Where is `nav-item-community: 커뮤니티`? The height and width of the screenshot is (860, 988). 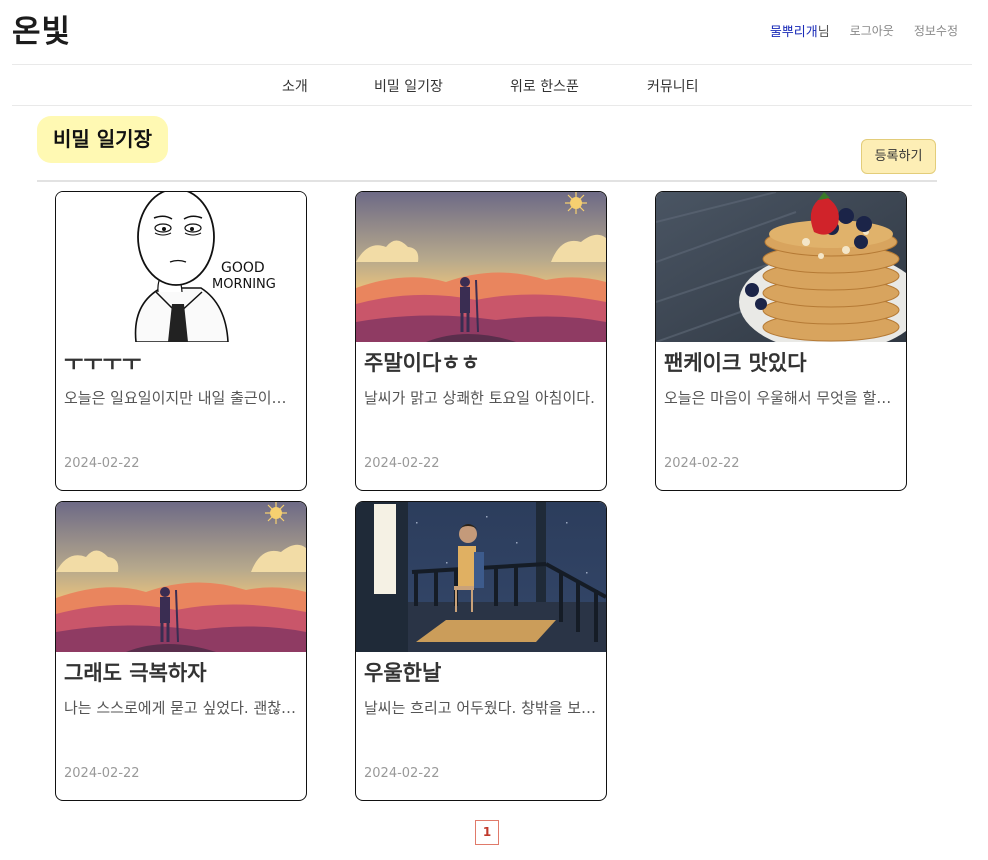
nav-item-community: 커뮤니티 is located at coordinates (673, 86).